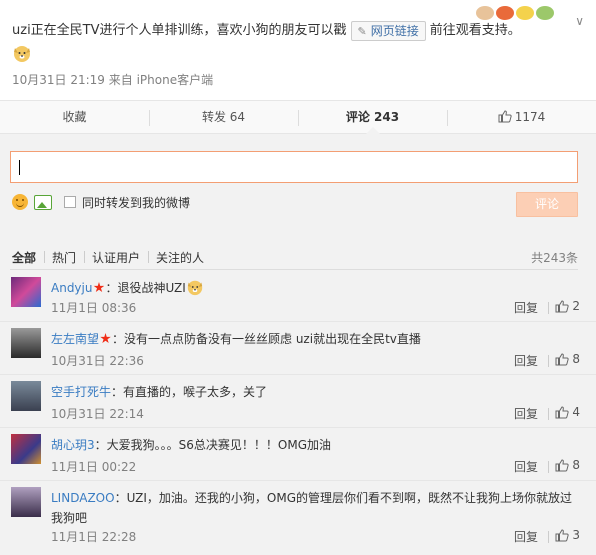 The width and height of the screenshot is (596, 555). What do you see at coordinates (292, 42) in the screenshot?
I see `post-text: uzi正在全民TV进行个人单排训练，喜欢小狗的朋友可以戳 ✎ 网页链接 前往观看支持。` at bounding box center [292, 42].